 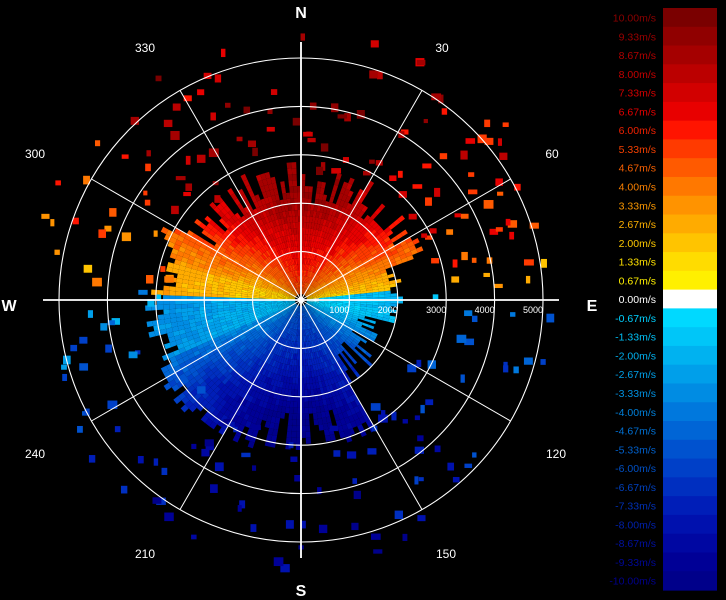 I want to click on range-label: 4000, so click(x=485, y=310).